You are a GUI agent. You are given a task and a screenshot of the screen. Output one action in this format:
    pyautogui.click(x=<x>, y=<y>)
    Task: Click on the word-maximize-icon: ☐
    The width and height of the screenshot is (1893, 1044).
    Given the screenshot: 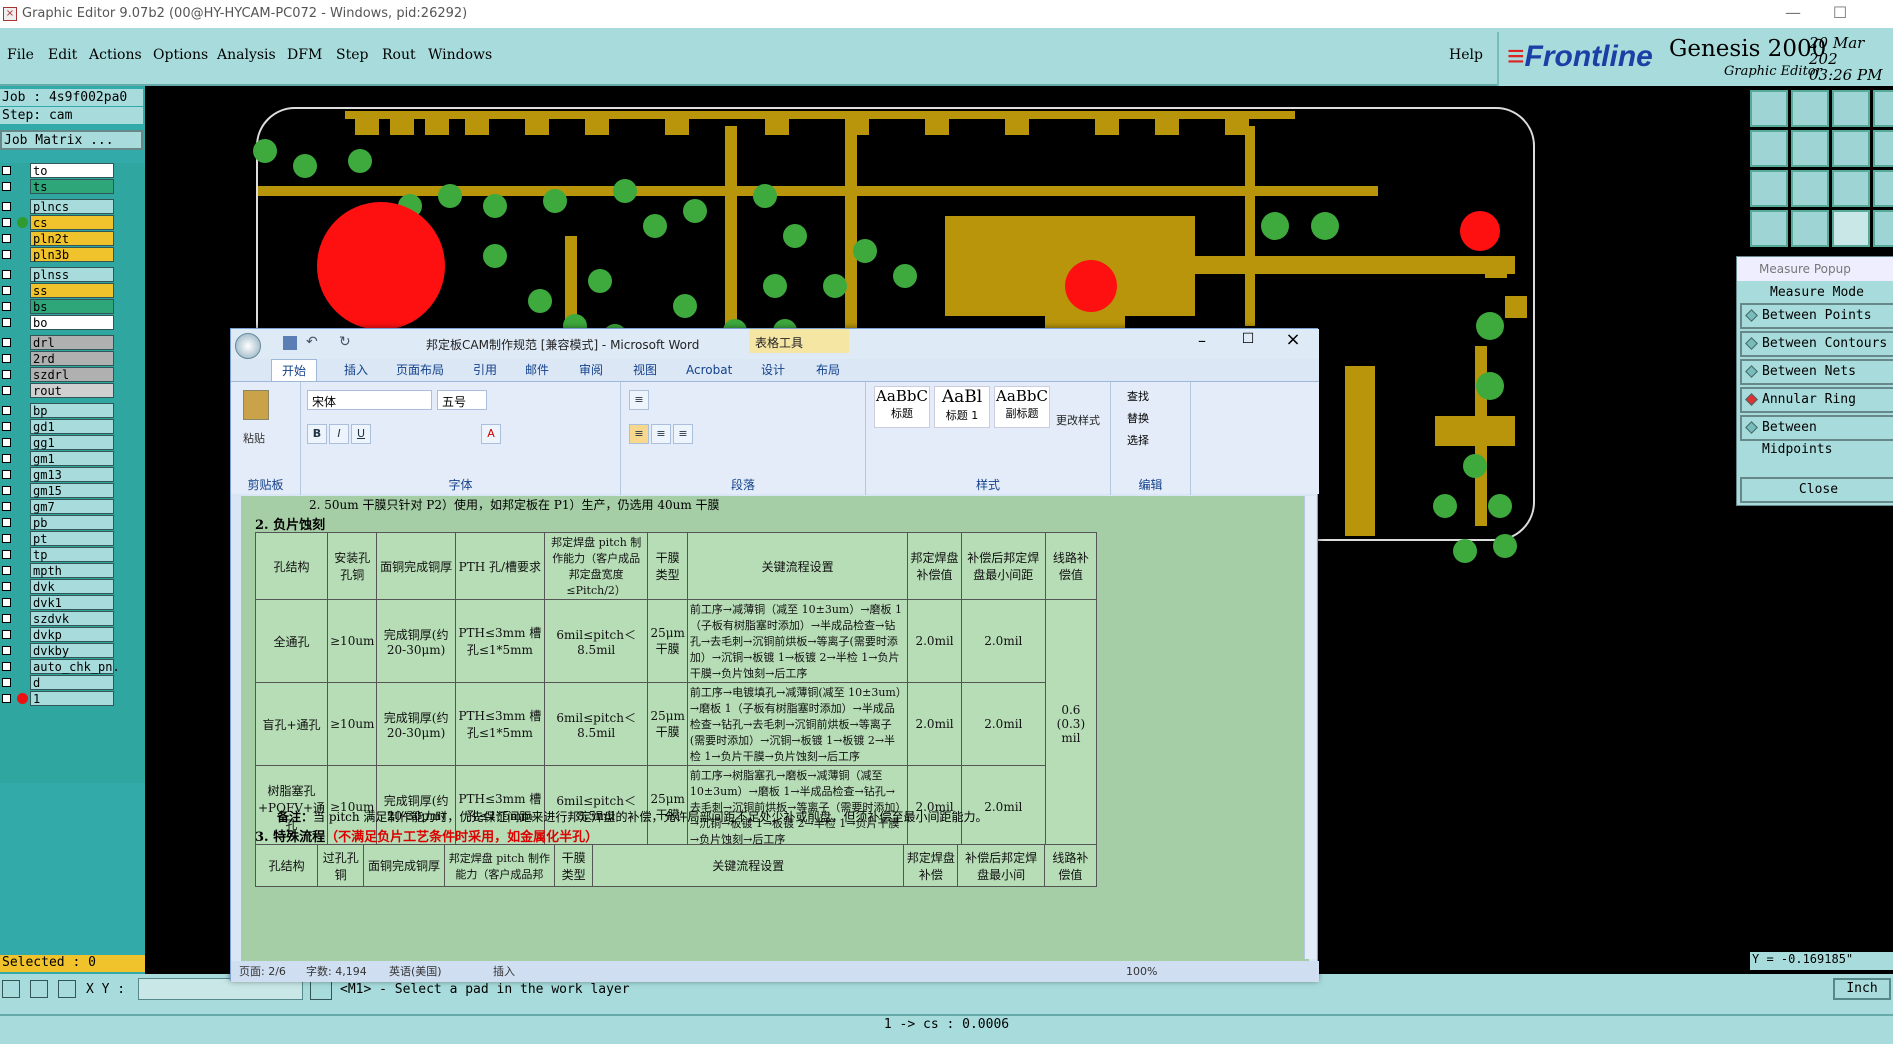 What is the action you would take?
    pyautogui.click(x=1248, y=339)
    